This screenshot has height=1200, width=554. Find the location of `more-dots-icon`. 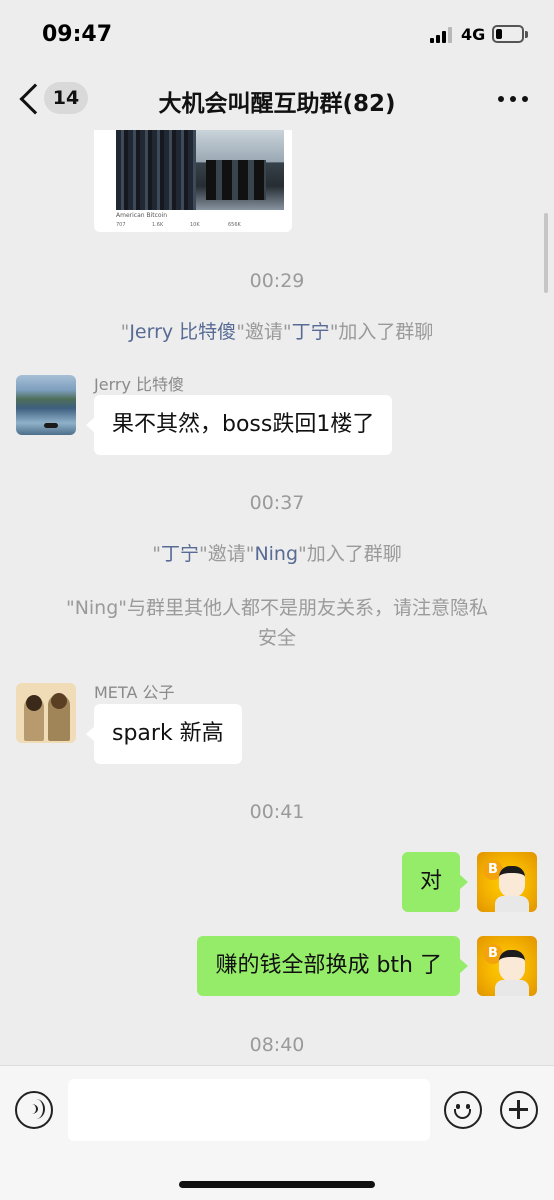

more-dots-icon is located at coordinates (513, 99).